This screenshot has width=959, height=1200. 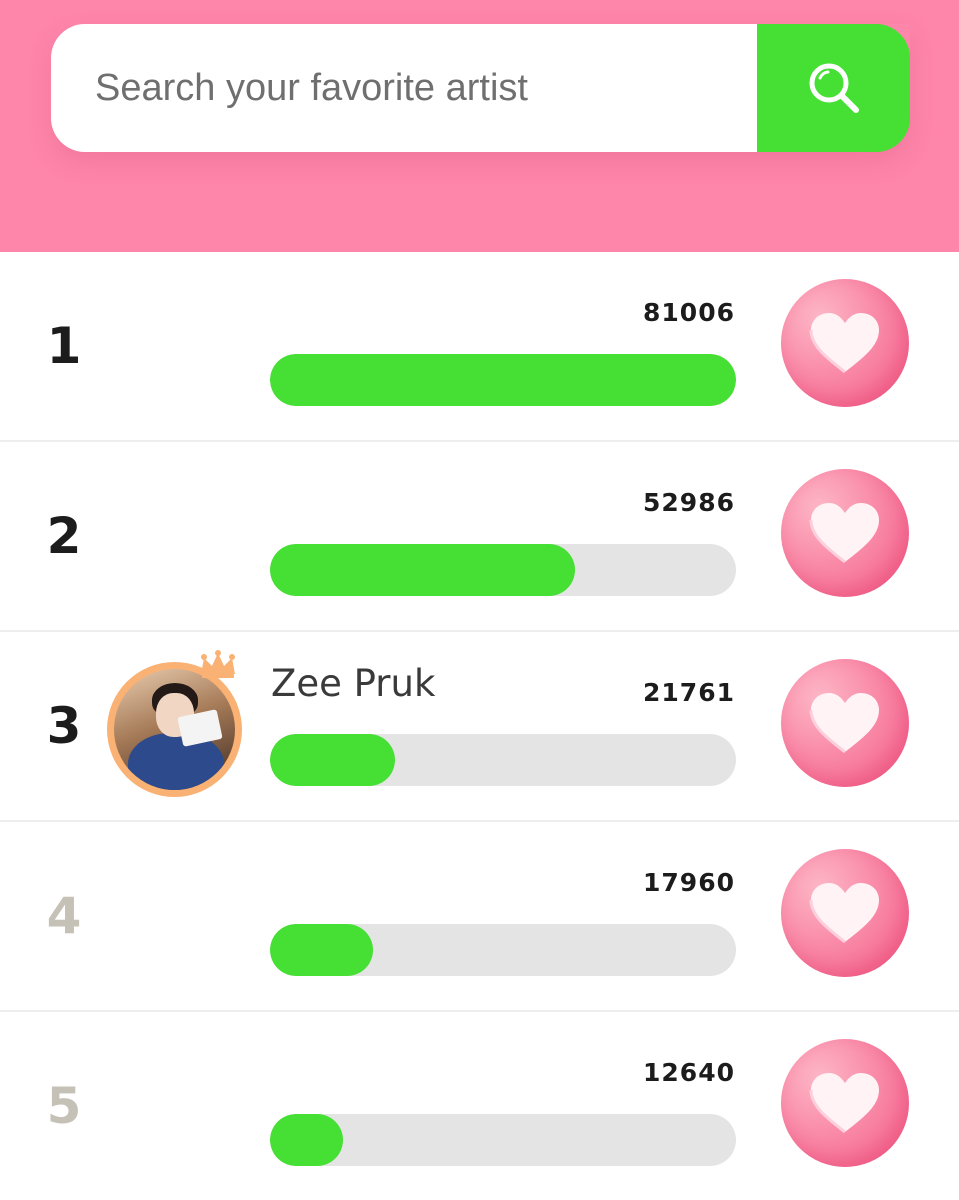 What do you see at coordinates (689, 882) in the screenshot?
I see `vote-count: 17960` at bounding box center [689, 882].